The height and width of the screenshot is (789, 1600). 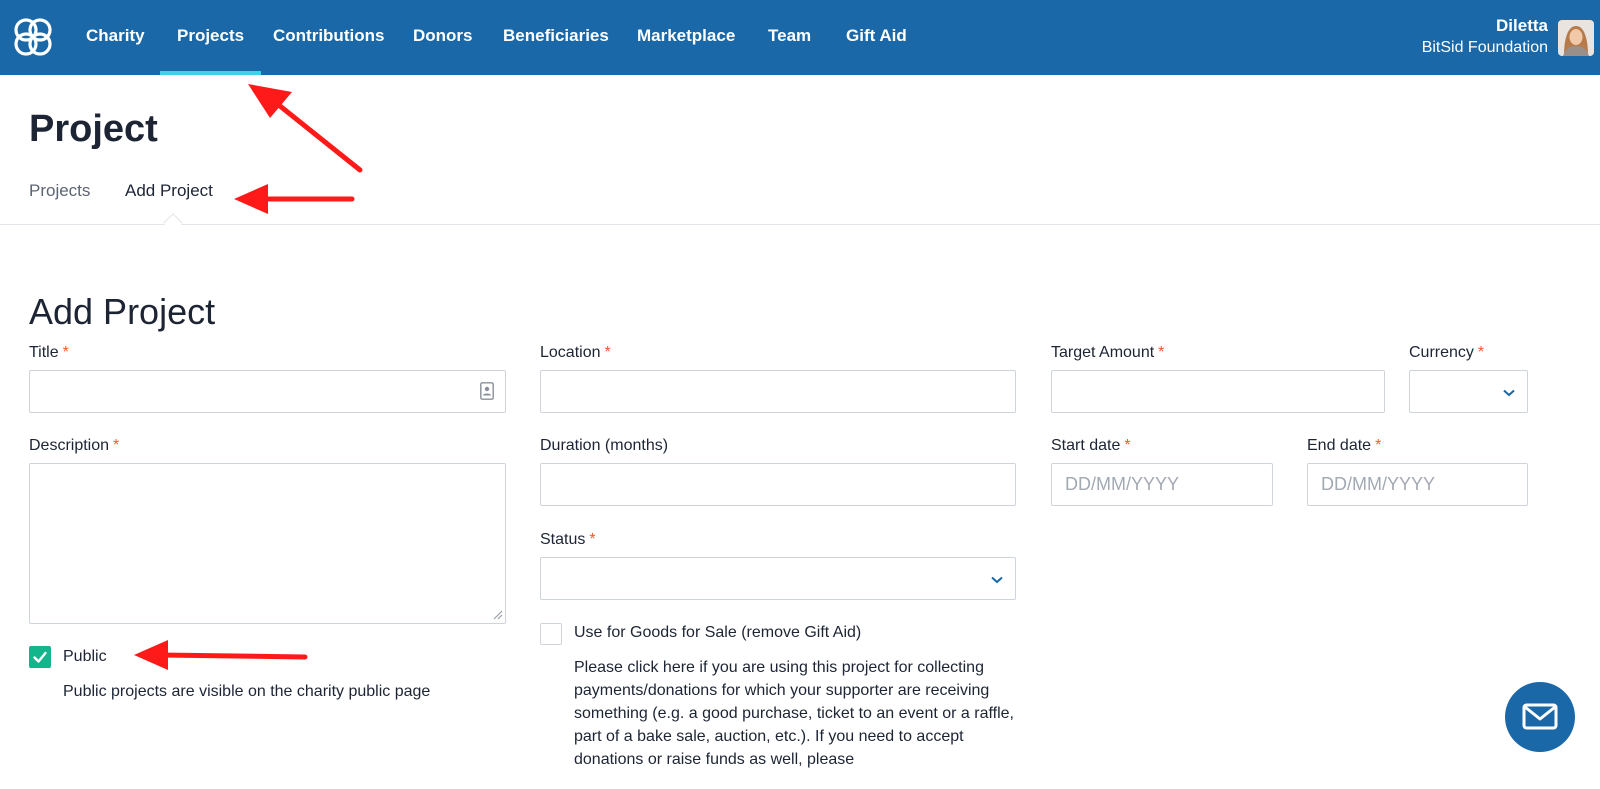 I want to click on nav-beneficiaries: Beneficiaries, so click(x=556, y=37).